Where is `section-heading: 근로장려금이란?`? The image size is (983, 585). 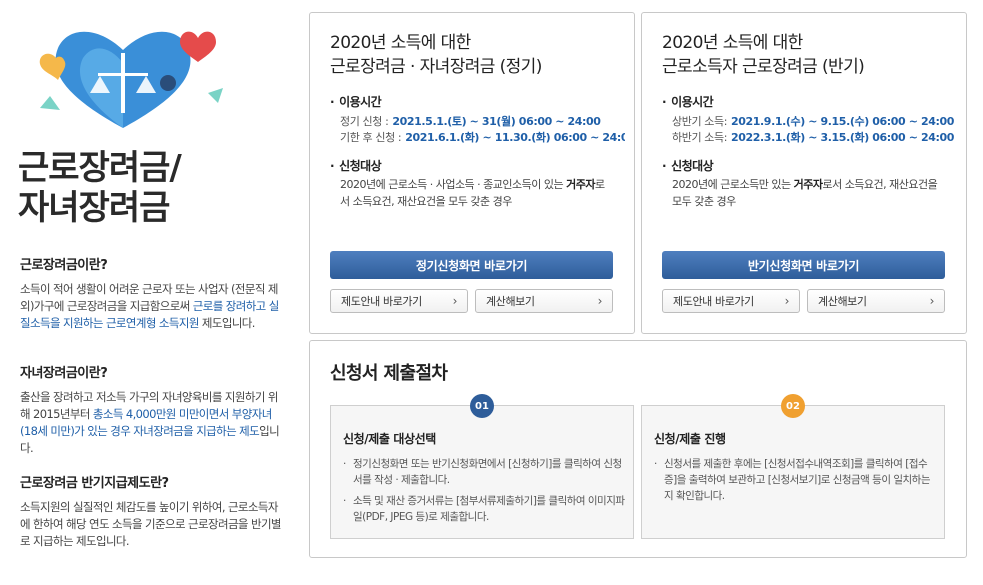 section-heading: 근로장려금이란? is located at coordinates (64, 265).